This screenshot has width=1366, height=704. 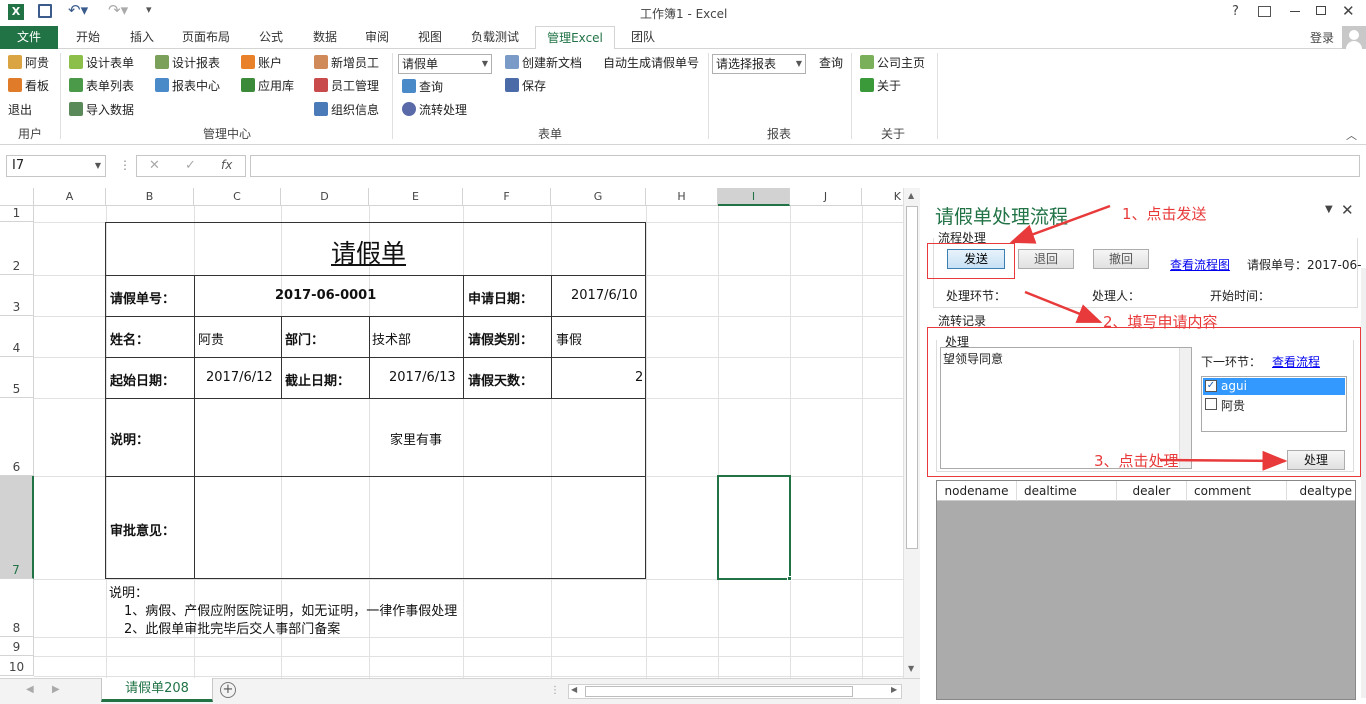 What do you see at coordinates (1063, 307) in the screenshot?
I see `arrow-fill` at bounding box center [1063, 307].